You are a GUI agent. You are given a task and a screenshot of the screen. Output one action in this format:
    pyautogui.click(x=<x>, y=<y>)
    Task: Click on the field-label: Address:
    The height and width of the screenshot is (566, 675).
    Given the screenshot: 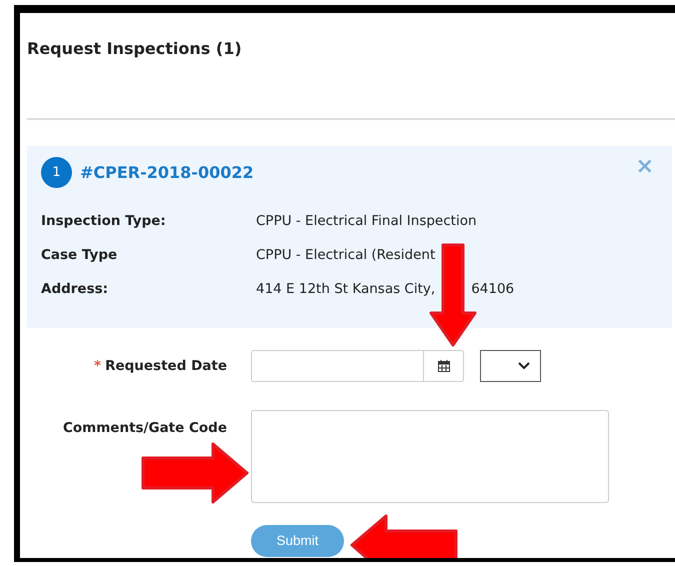 What is the action you would take?
    pyautogui.click(x=75, y=289)
    